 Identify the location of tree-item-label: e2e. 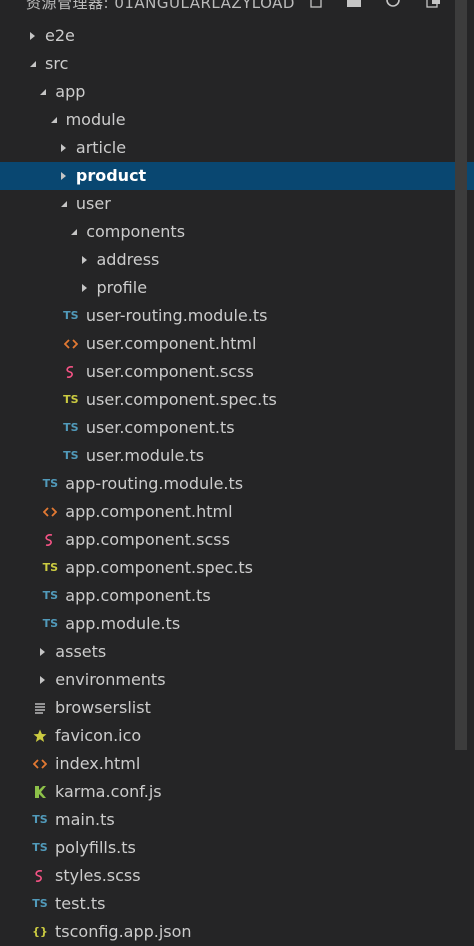
(60, 35).